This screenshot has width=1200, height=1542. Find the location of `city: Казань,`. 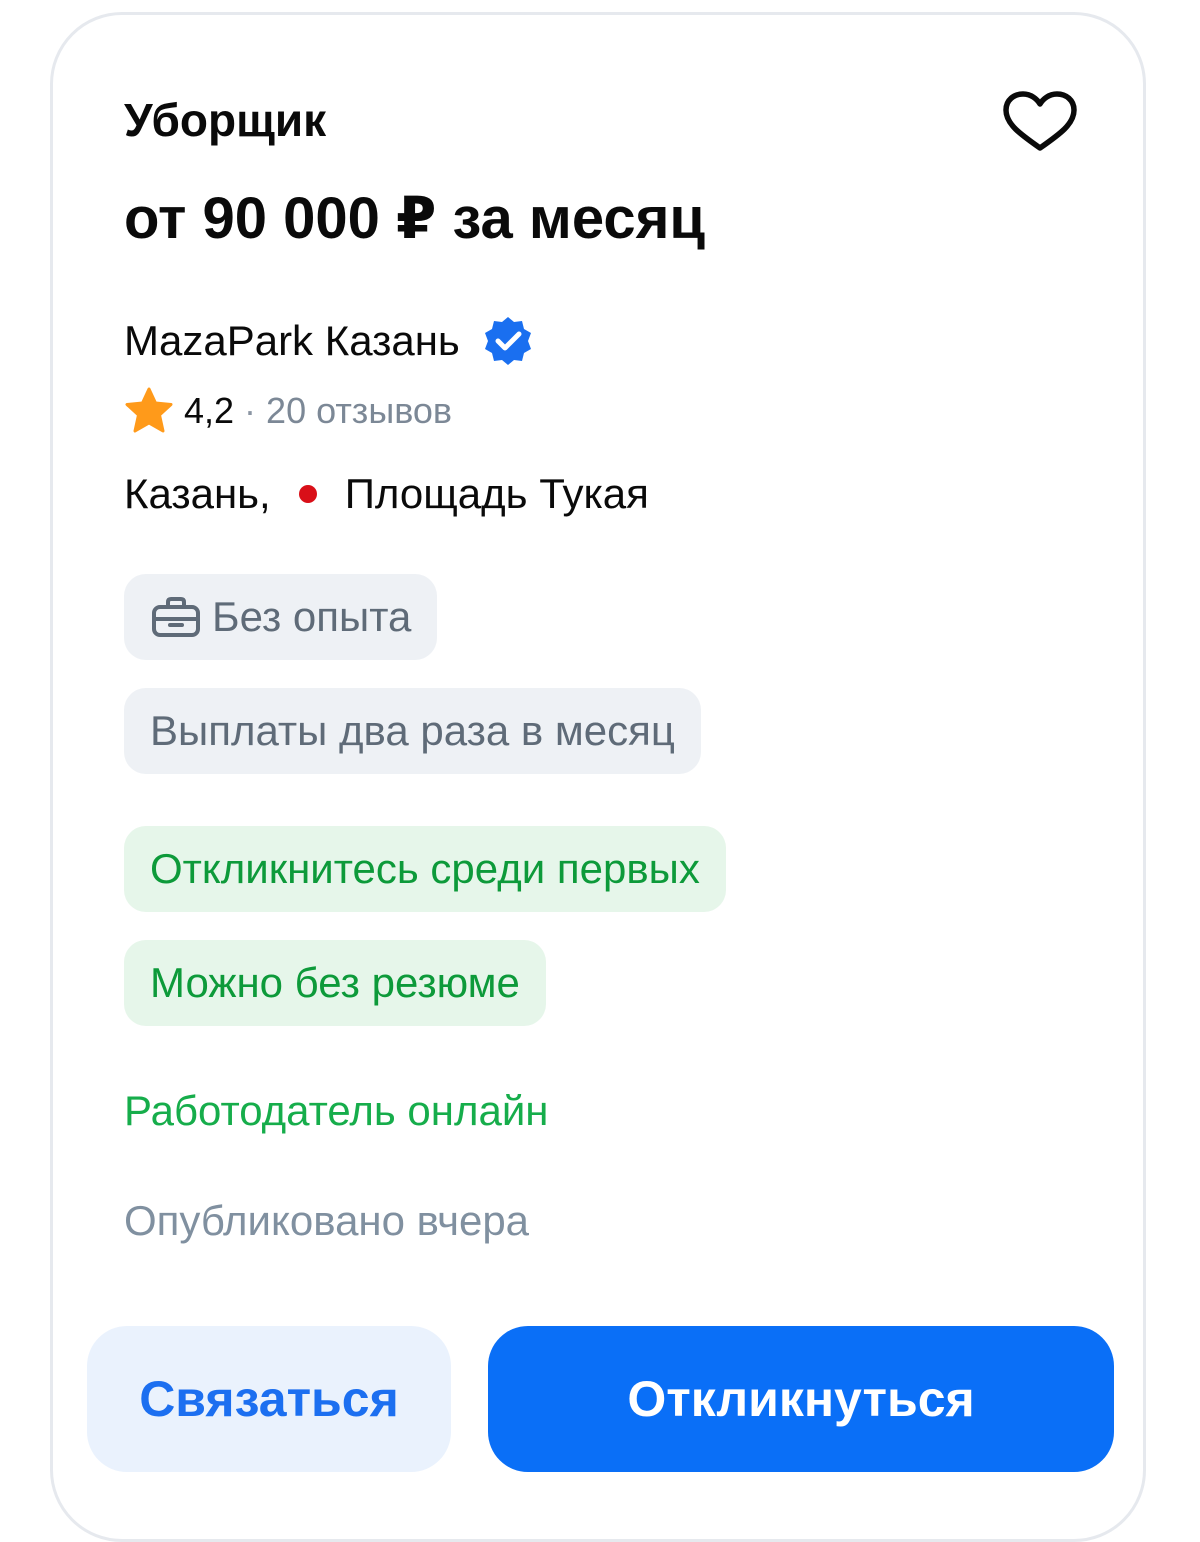

city: Казань, is located at coordinates (197, 493).